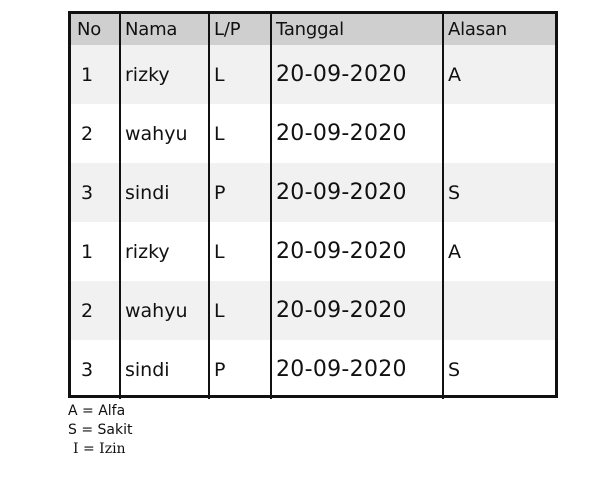  I want to click on column-header-alasan: Alasan, so click(498, 29).